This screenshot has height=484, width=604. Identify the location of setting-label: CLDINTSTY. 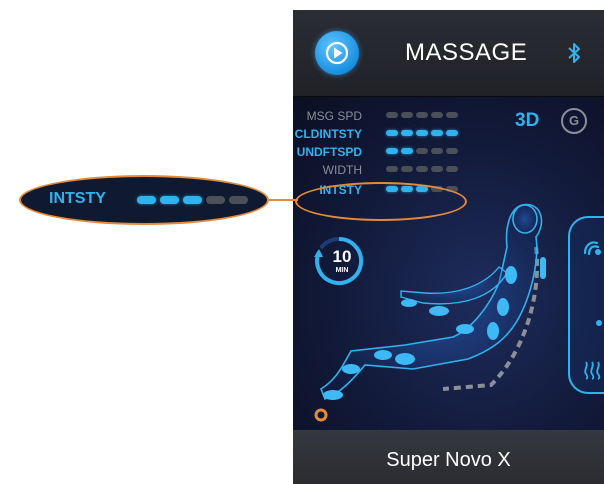
(328, 134).